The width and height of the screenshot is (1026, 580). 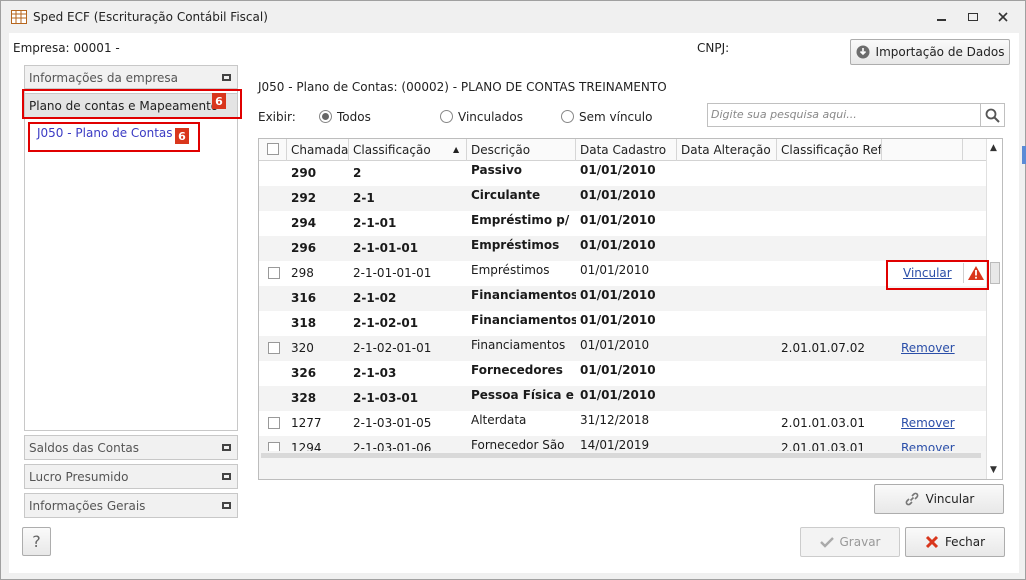 What do you see at coordinates (994, 309) in the screenshot?
I see `vertical-scrollbar: ▲ ▼` at bounding box center [994, 309].